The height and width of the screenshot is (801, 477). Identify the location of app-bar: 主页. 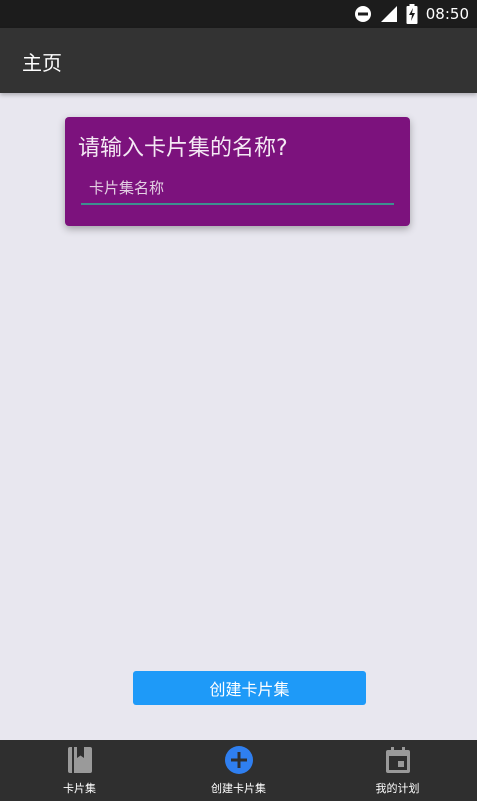
(238, 60).